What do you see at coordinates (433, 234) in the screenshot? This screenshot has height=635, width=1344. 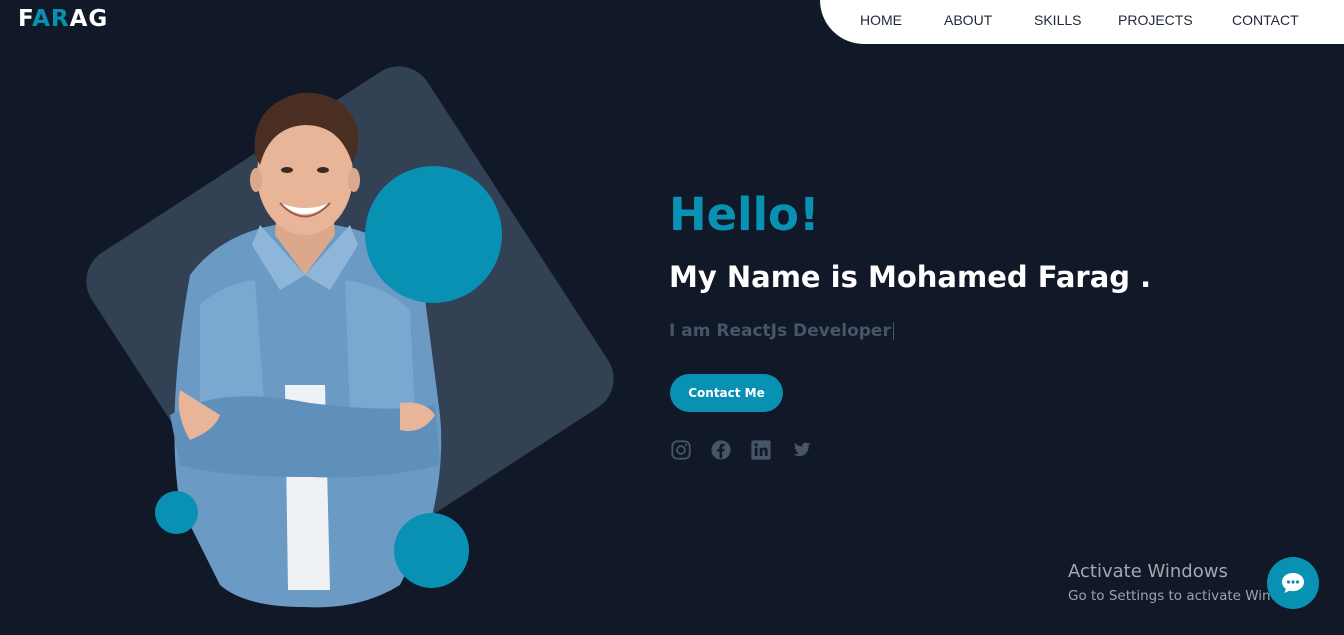 I see `decor-circle-large` at bounding box center [433, 234].